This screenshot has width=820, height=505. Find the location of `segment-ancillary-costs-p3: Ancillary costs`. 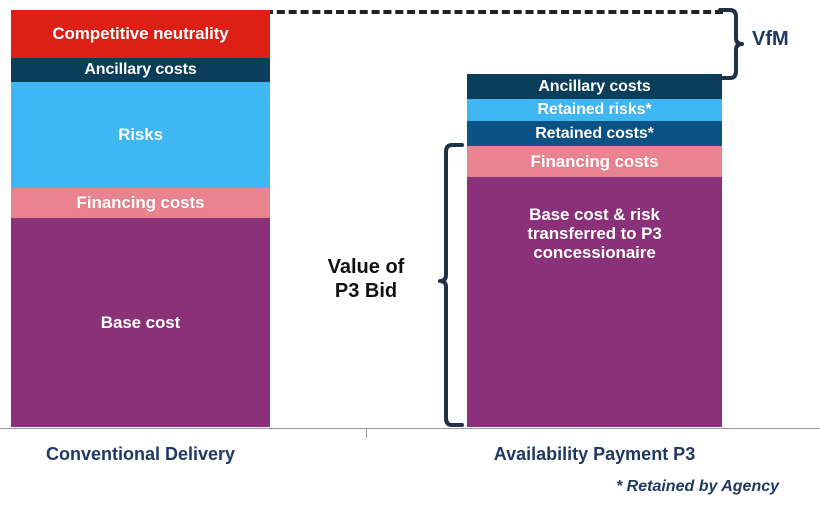

segment-ancillary-costs-p3: Ancillary costs is located at coordinates (594, 86).